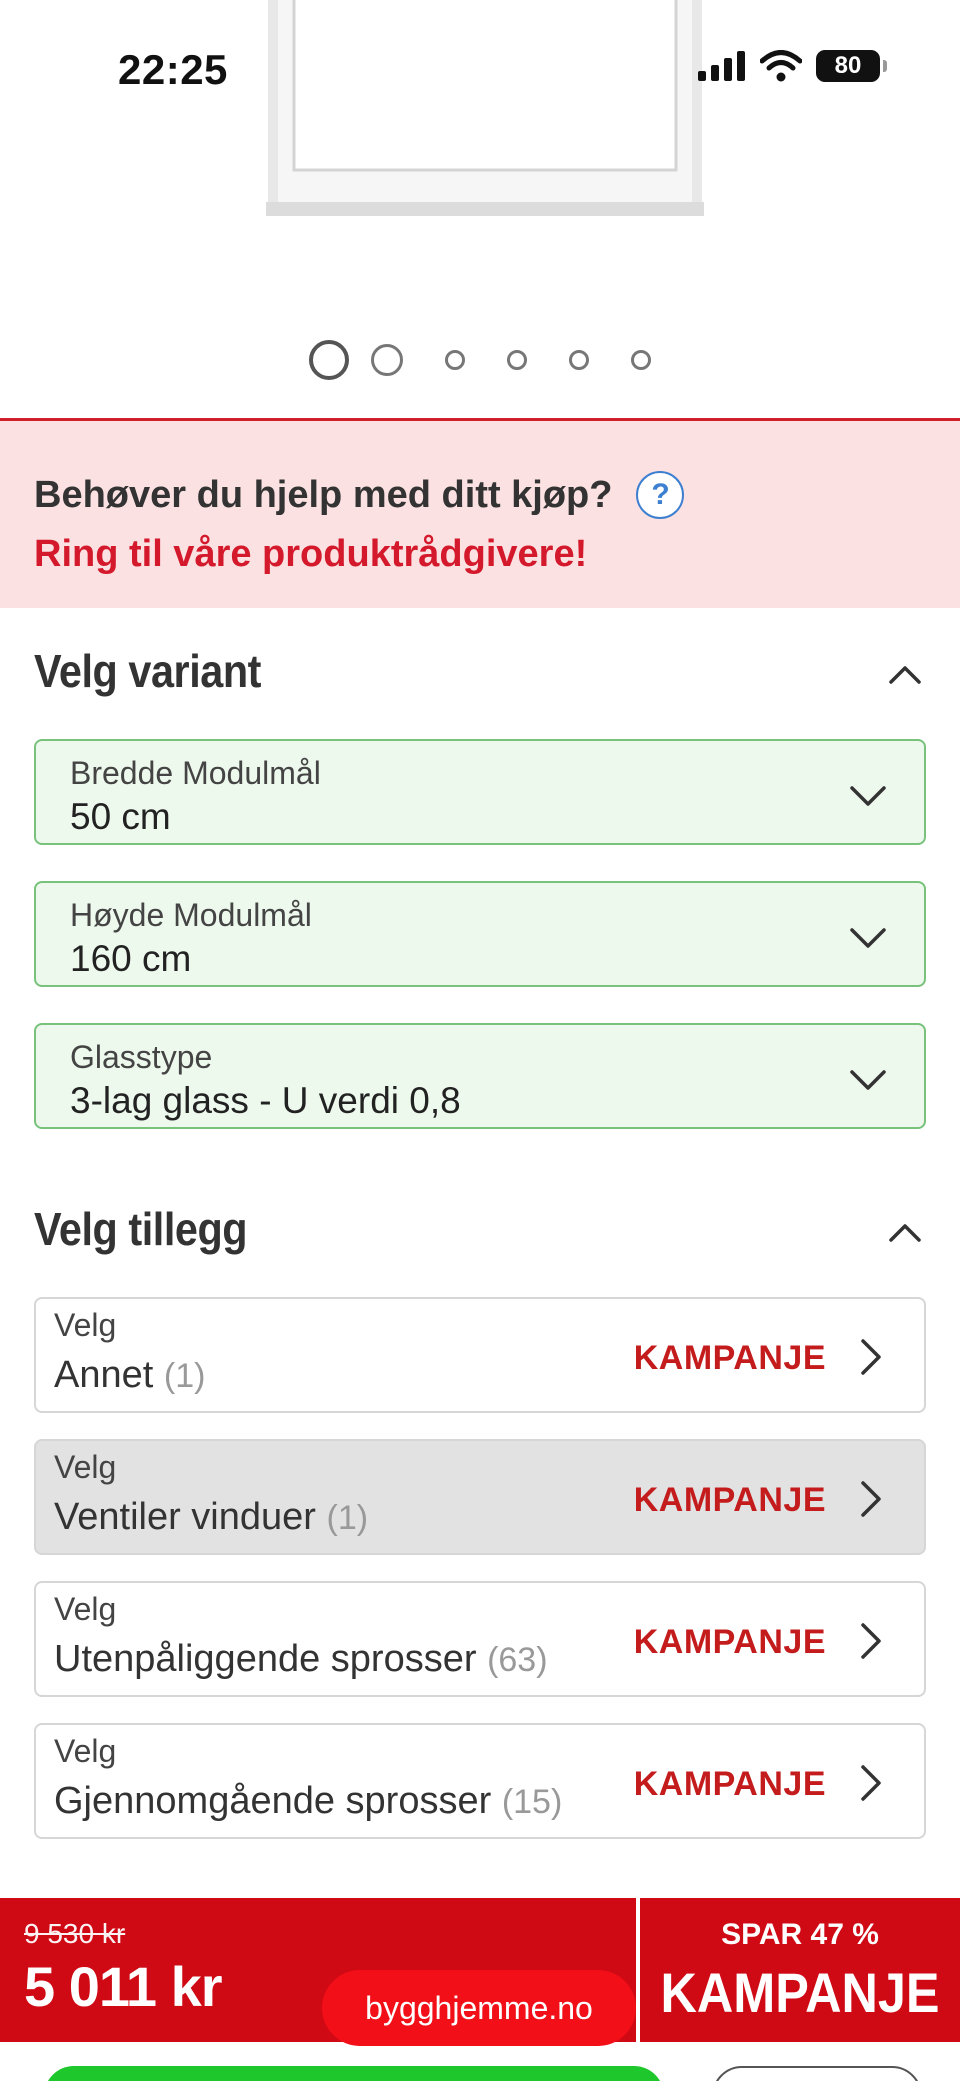  I want to click on addon-count: (63), so click(517, 1660).